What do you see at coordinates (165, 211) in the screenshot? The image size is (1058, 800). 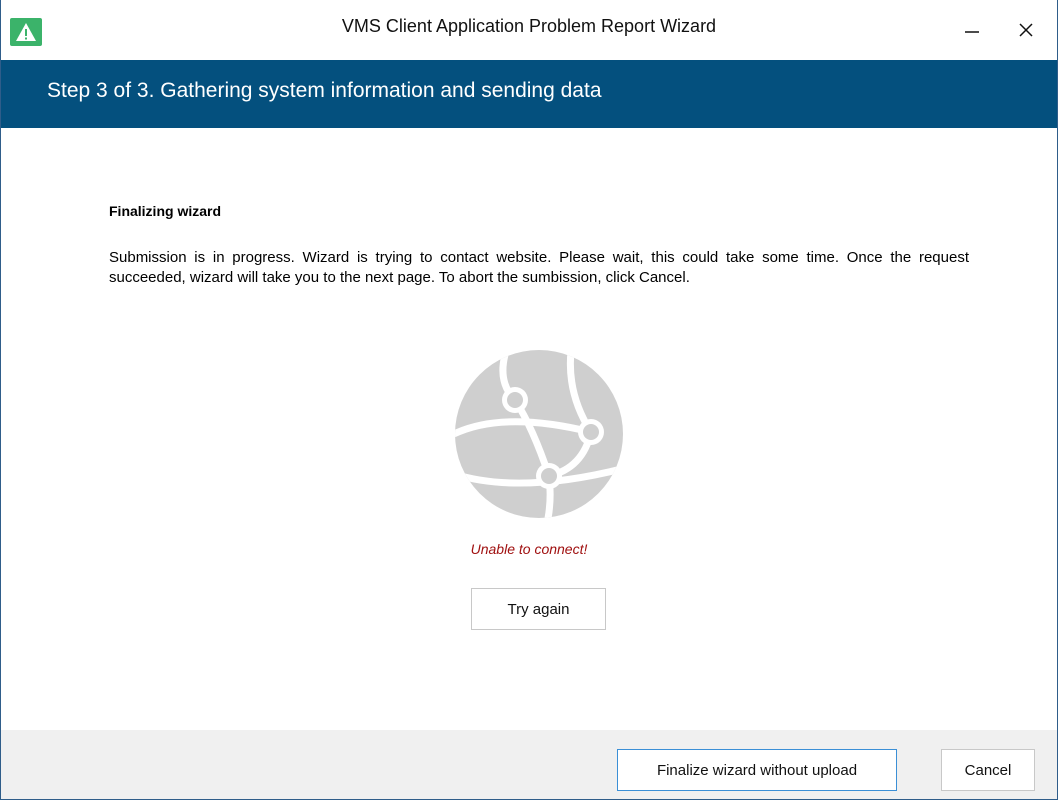 I see `section-heading: Finalizing wizard` at bounding box center [165, 211].